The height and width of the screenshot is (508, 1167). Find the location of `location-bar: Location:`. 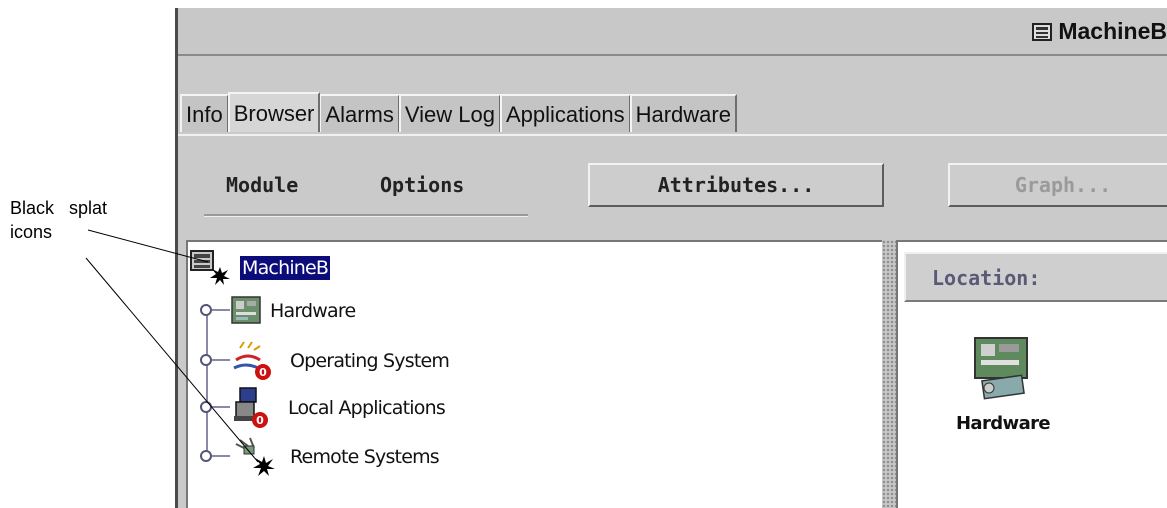

location-bar: Location: is located at coordinates (1035, 277).